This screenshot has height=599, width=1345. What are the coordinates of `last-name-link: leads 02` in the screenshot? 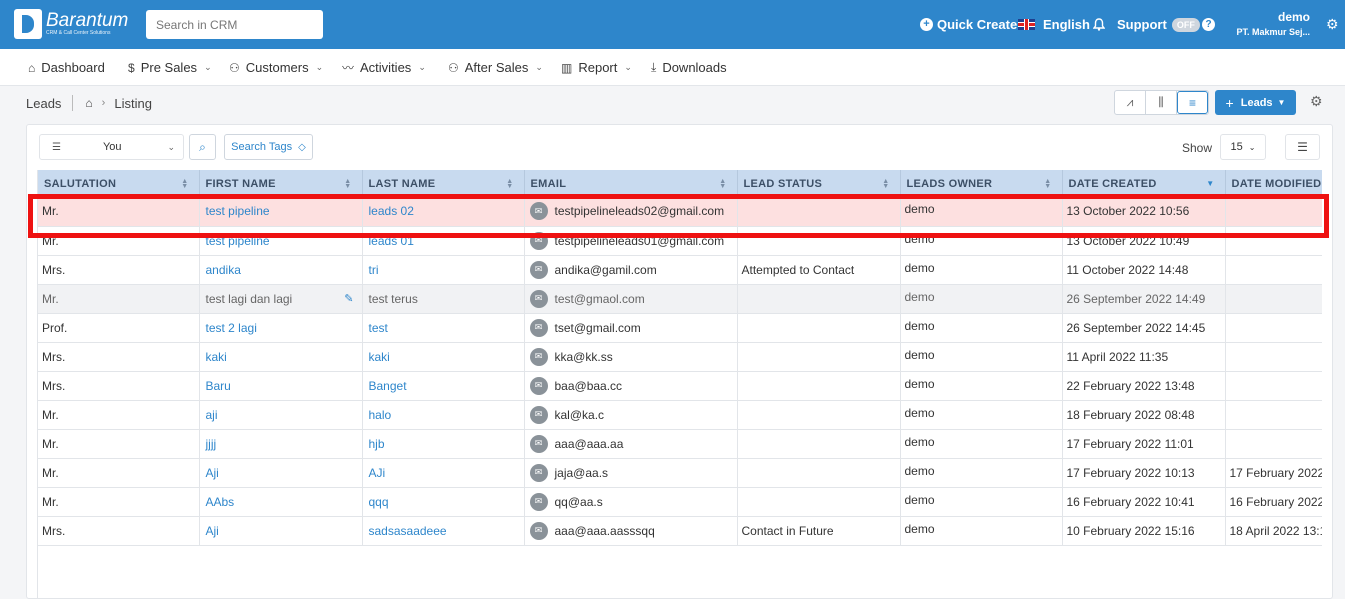 It's located at (391, 211).